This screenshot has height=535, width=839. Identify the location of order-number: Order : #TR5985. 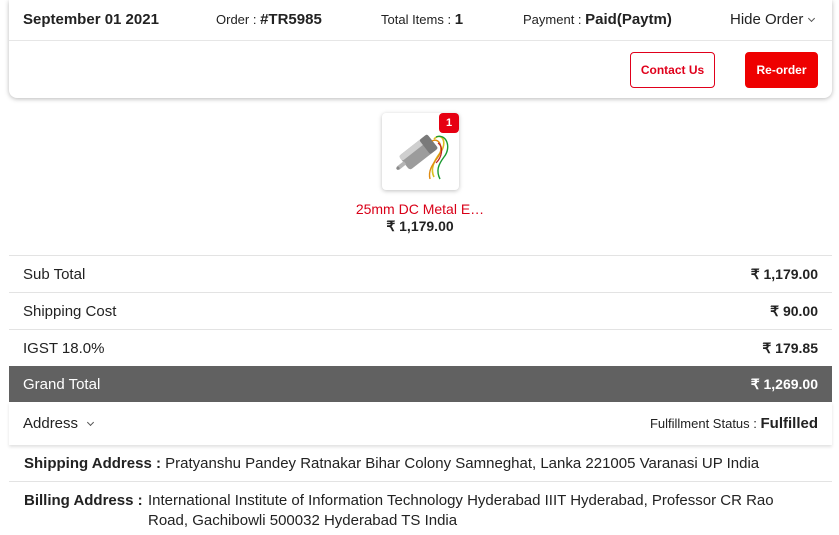
(269, 19).